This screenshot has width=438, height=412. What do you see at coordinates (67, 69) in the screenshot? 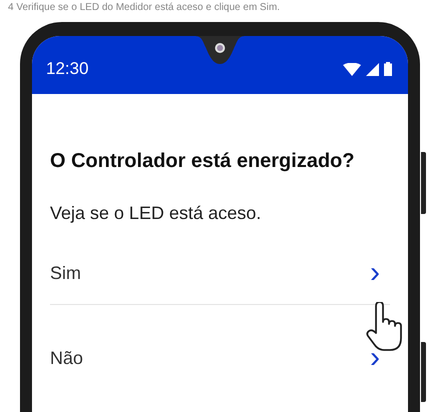
I see `status-time: 12:30` at bounding box center [67, 69].